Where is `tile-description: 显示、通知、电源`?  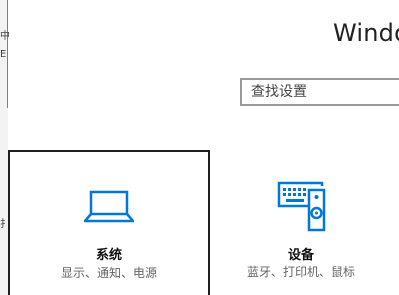 tile-description: 显示、通知、电源 is located at coordinates (108, 273).